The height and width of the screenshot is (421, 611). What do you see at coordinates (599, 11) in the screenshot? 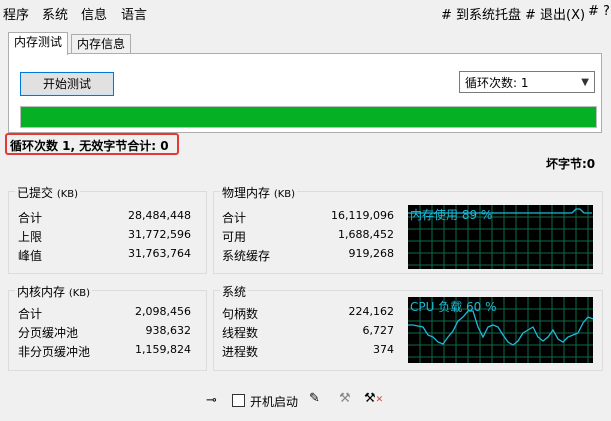
I see `menu-help: # ?` at bounding box center [599, 11].